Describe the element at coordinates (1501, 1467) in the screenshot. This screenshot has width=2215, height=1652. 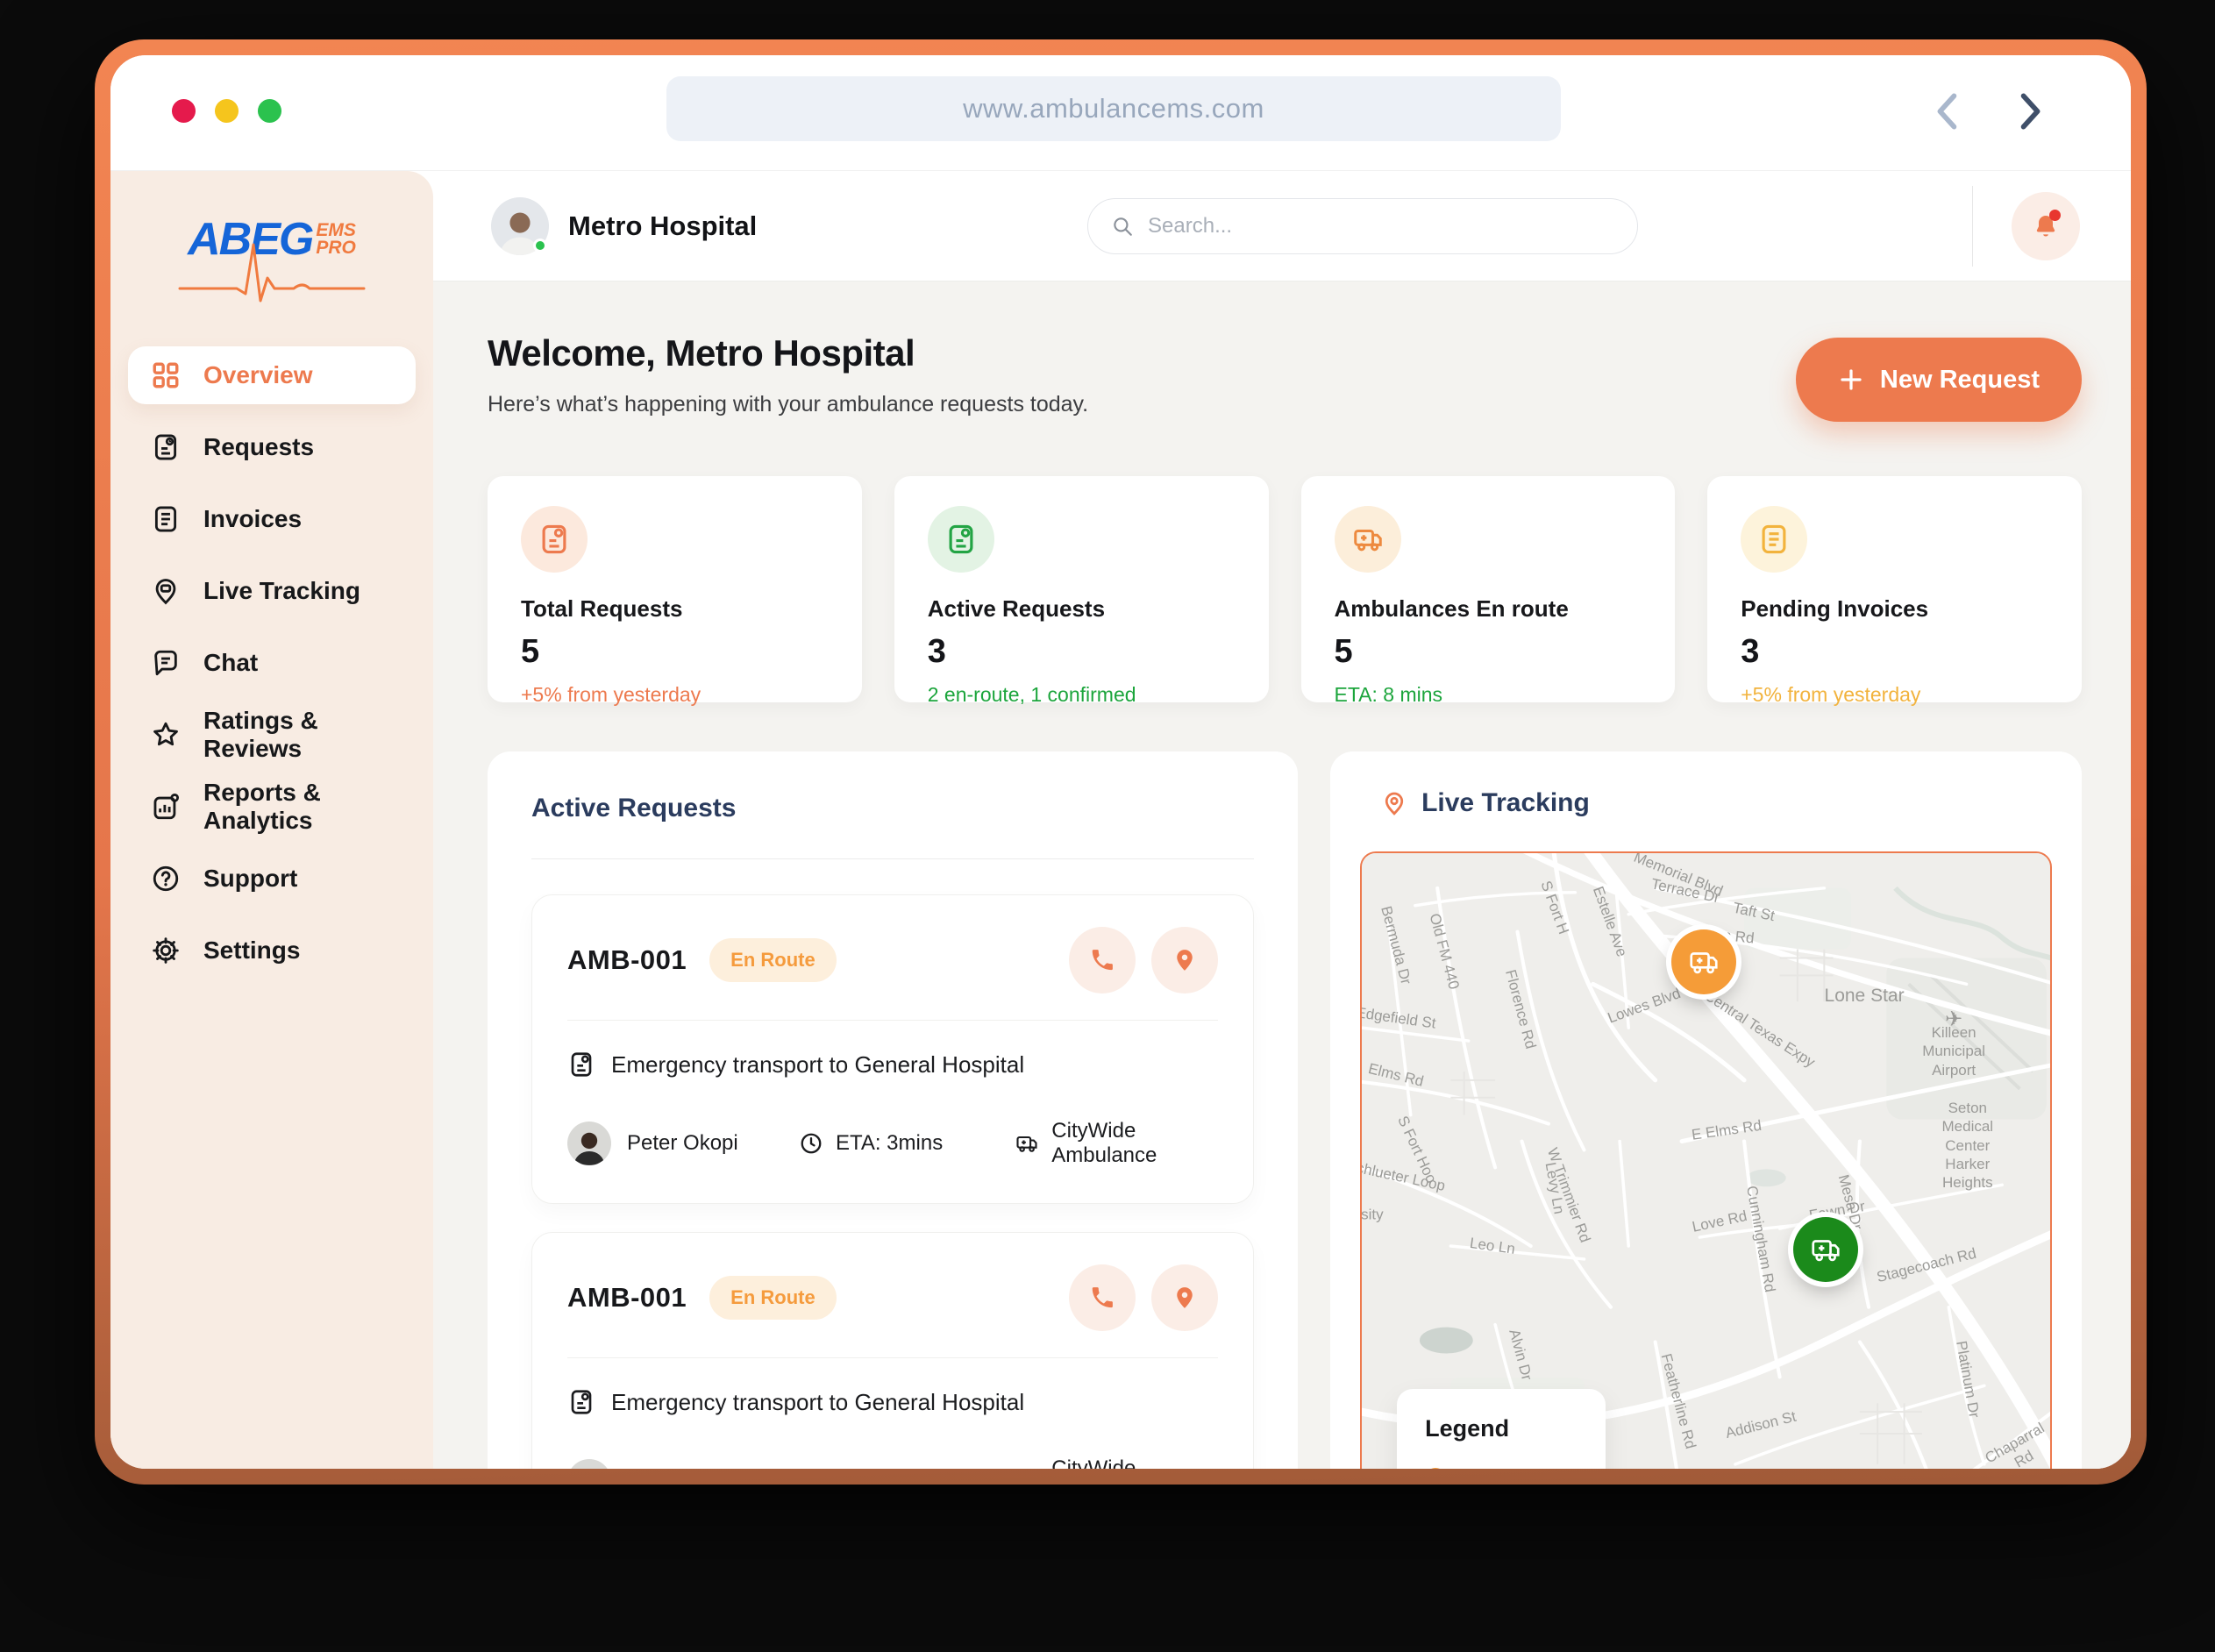
I see `legend-item-en-route: En Route` at that location.